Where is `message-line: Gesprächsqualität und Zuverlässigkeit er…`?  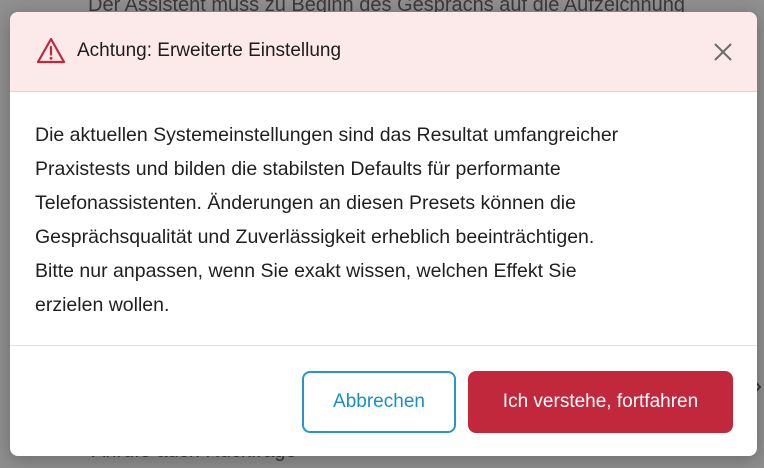
message-line: Gesprächsqualität und Zuverlässigkeit er… is located at coordinates (315, 237).